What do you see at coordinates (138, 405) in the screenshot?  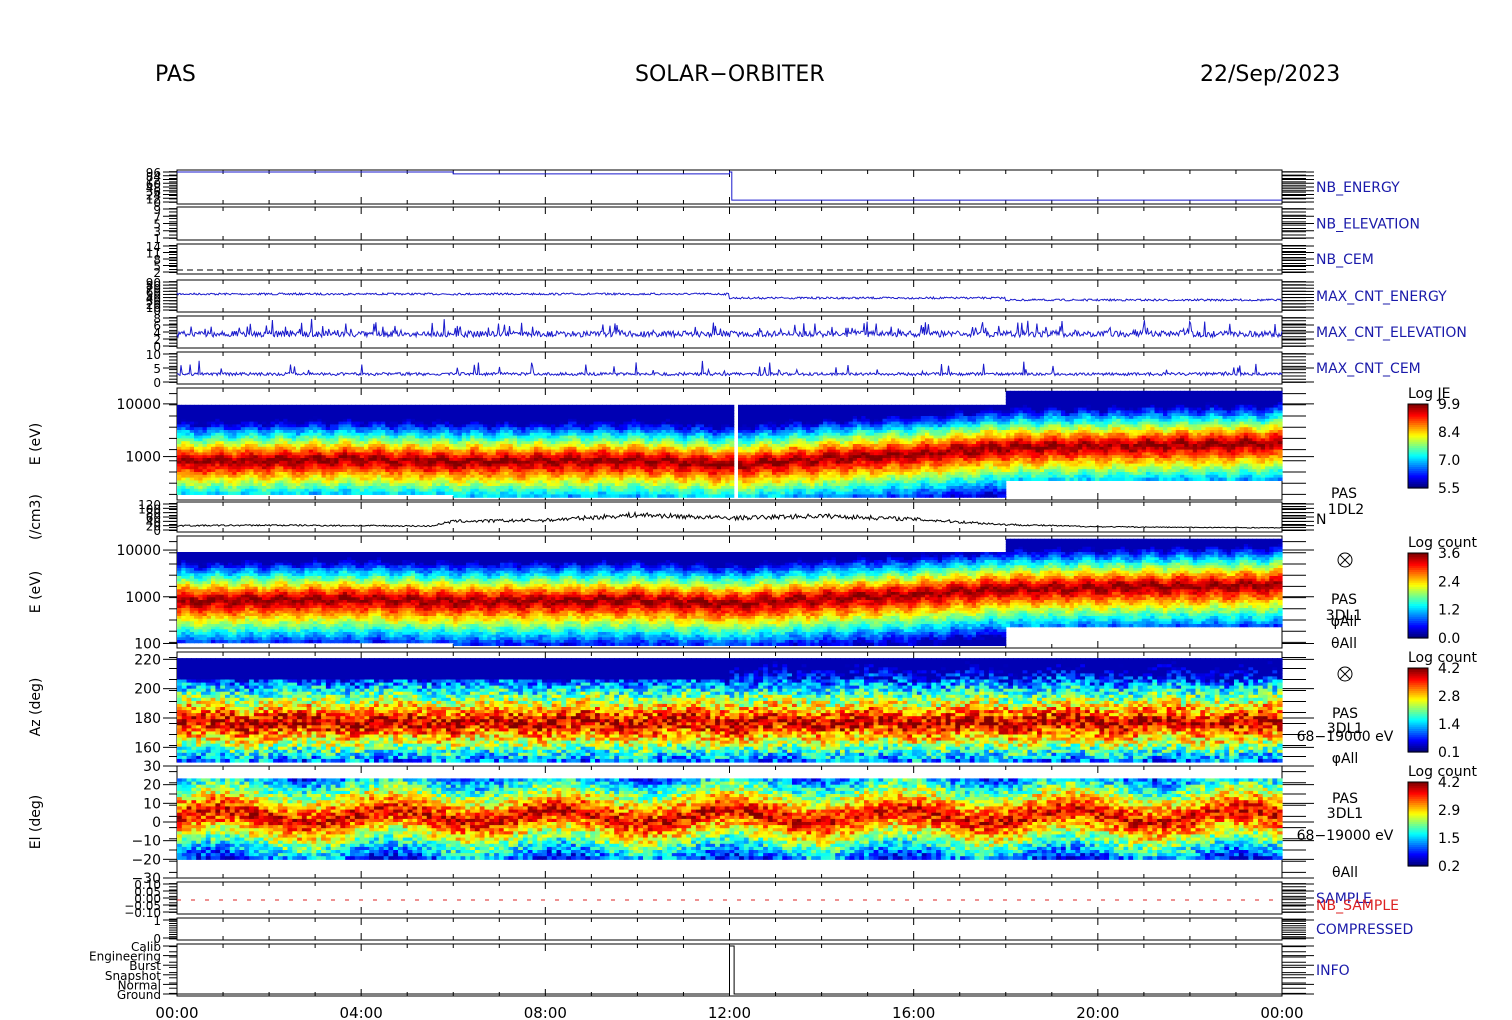 I see `y-tick-label: 10000` at bounding box center [138, 405].